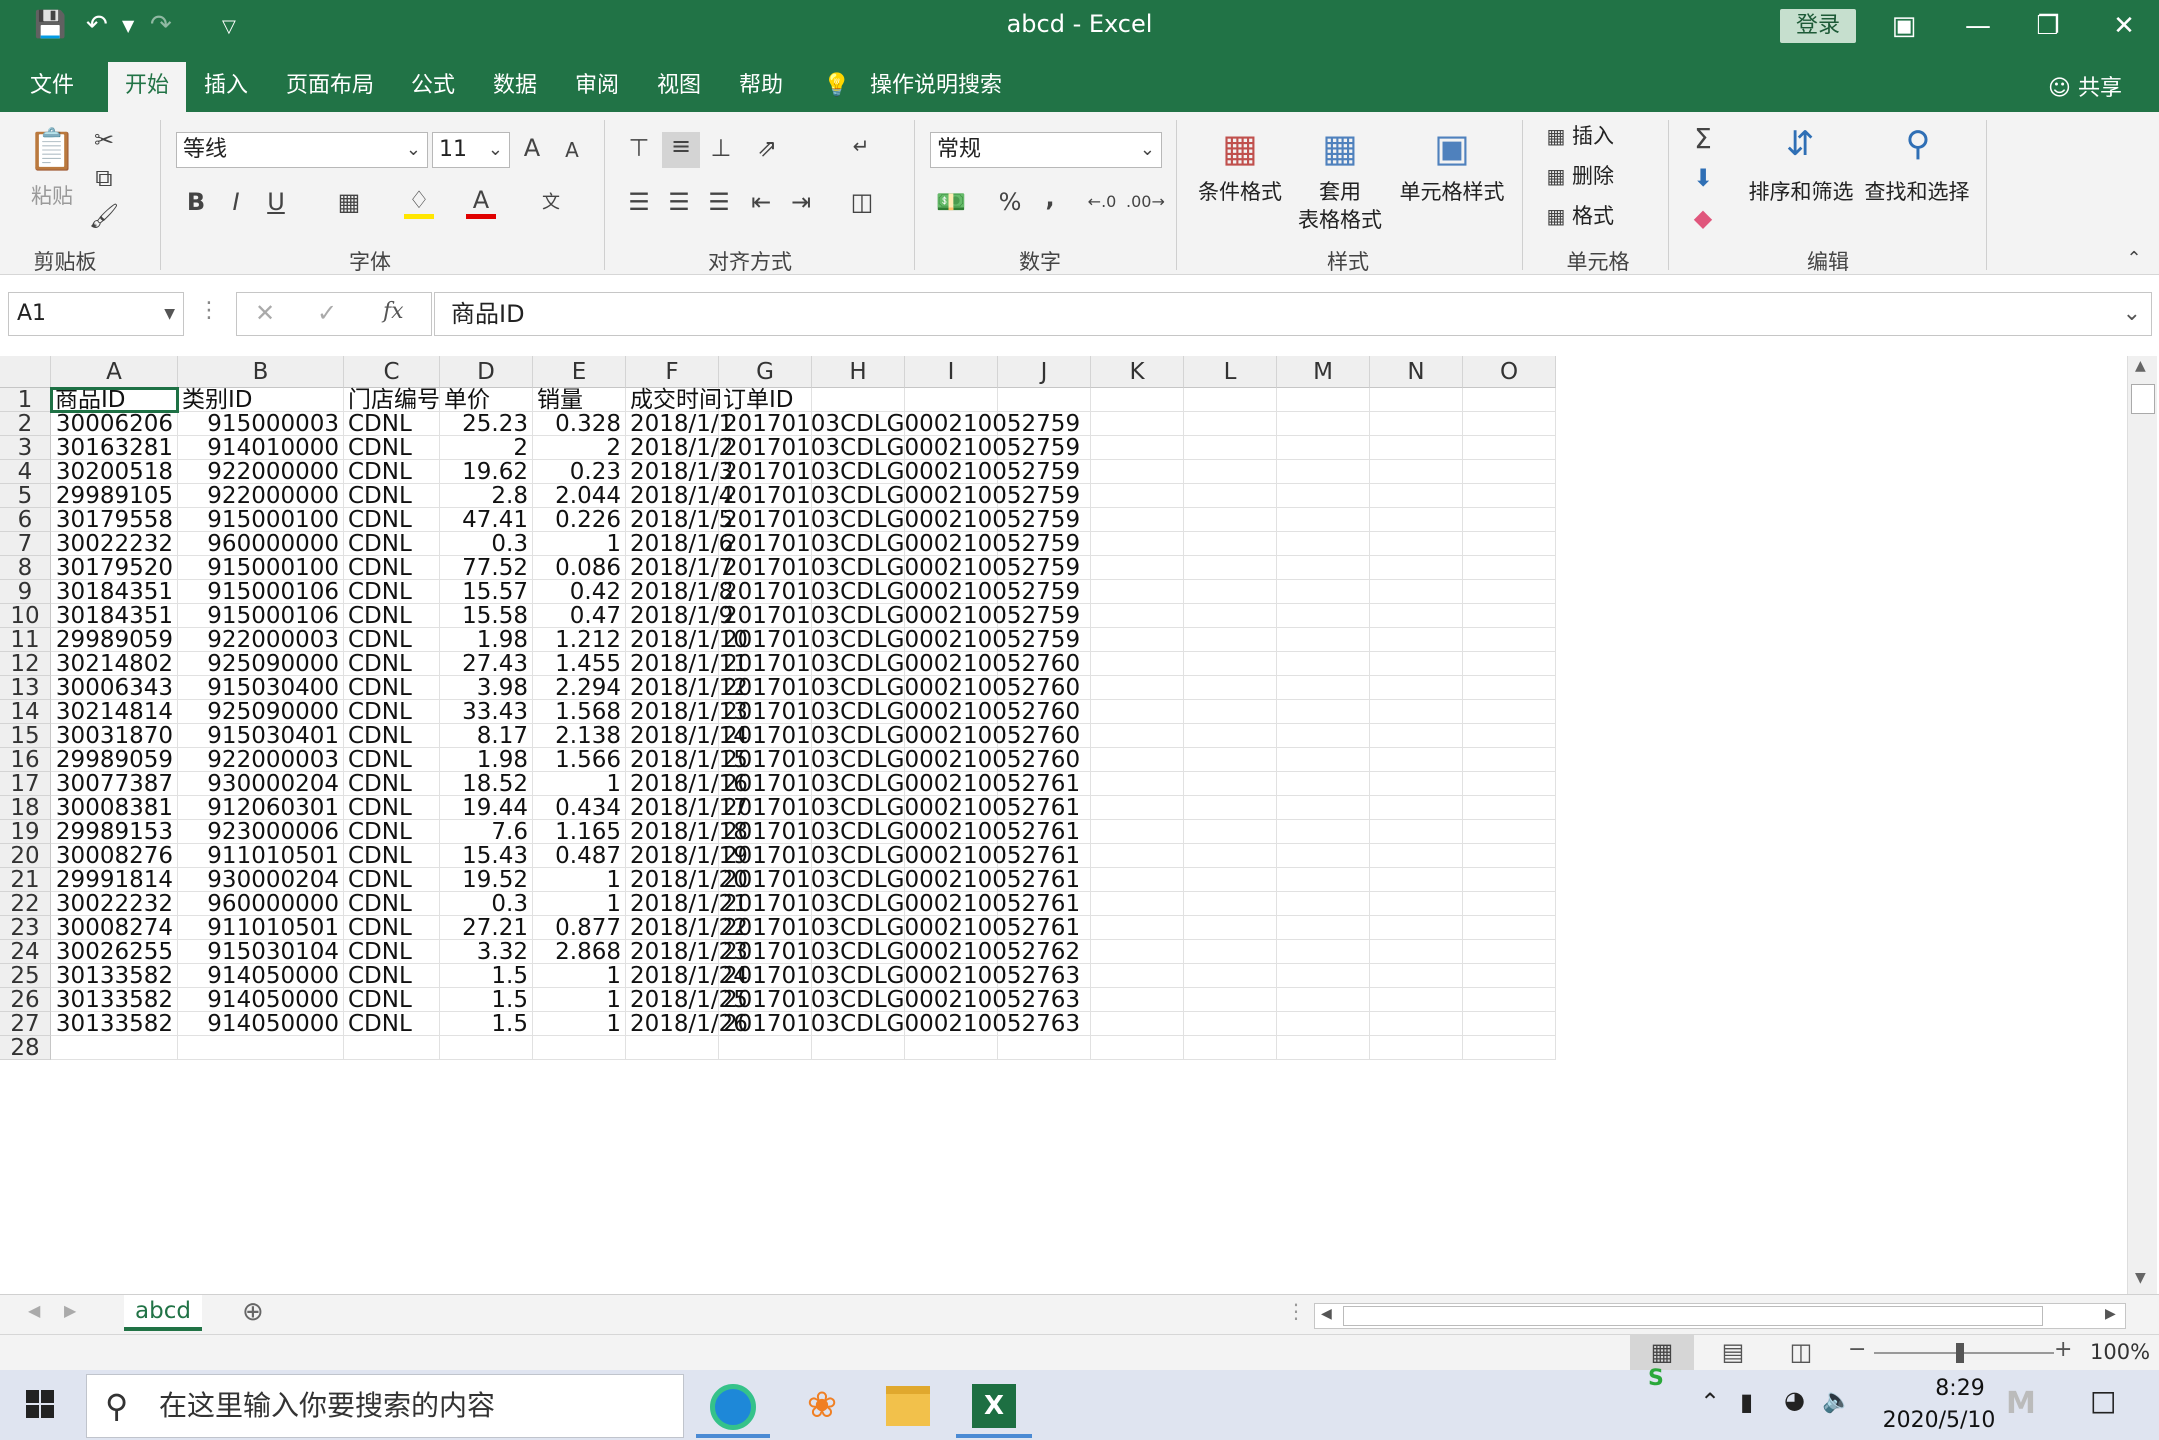 The height and width of the screenshot is (1440, 2159). I want to click on minimize-icon: —, so click(1978, 26).